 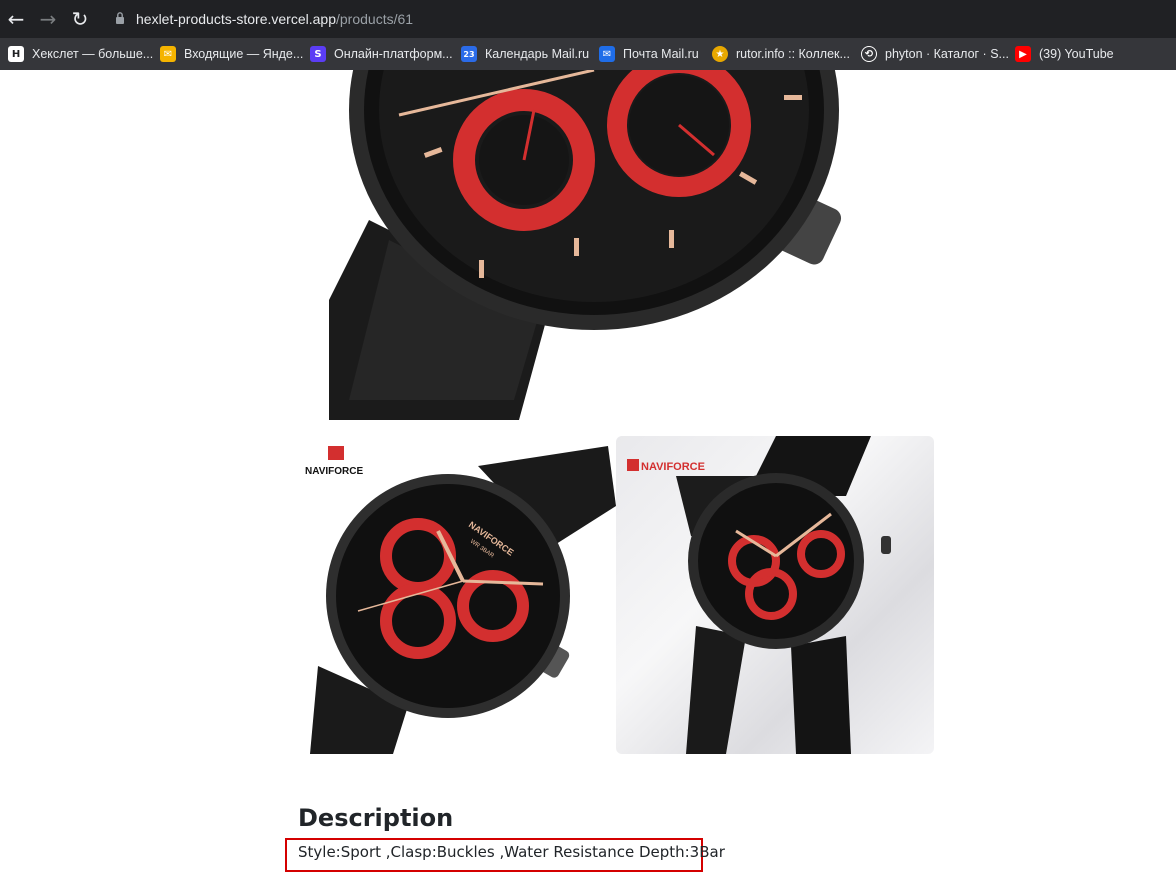 I want to click on watch-image: NAVIFORCE, so click(x=759, y=595).